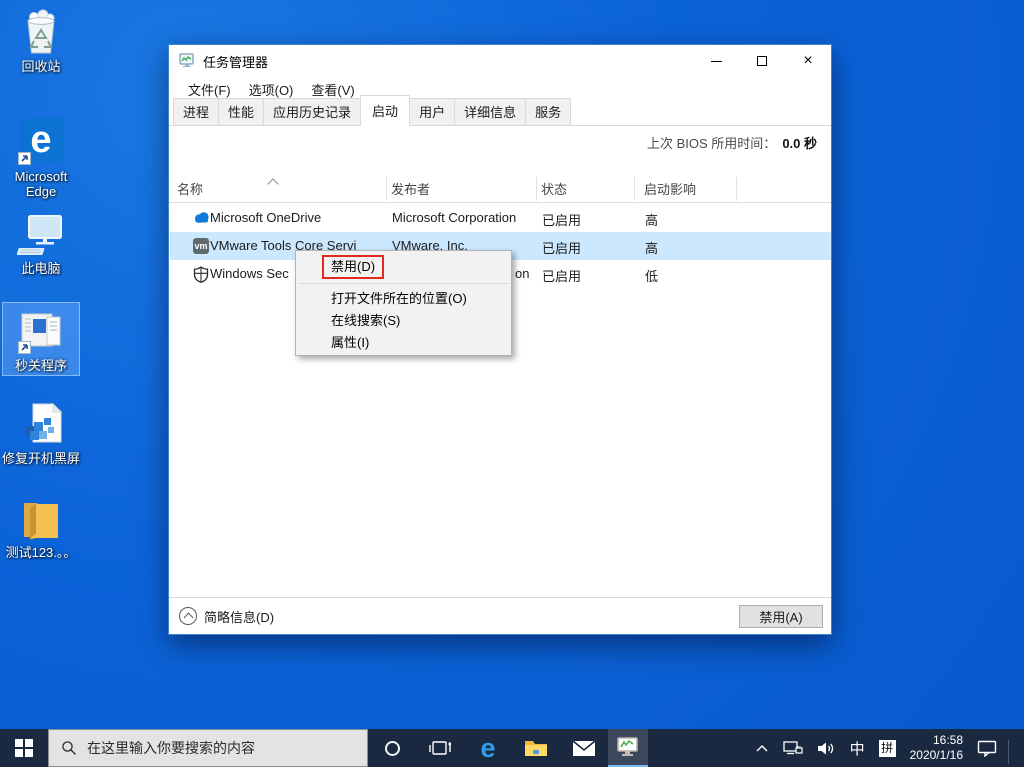 The image size is (1024, 767). I want to click on file-explorer-button, so click(536, 748).